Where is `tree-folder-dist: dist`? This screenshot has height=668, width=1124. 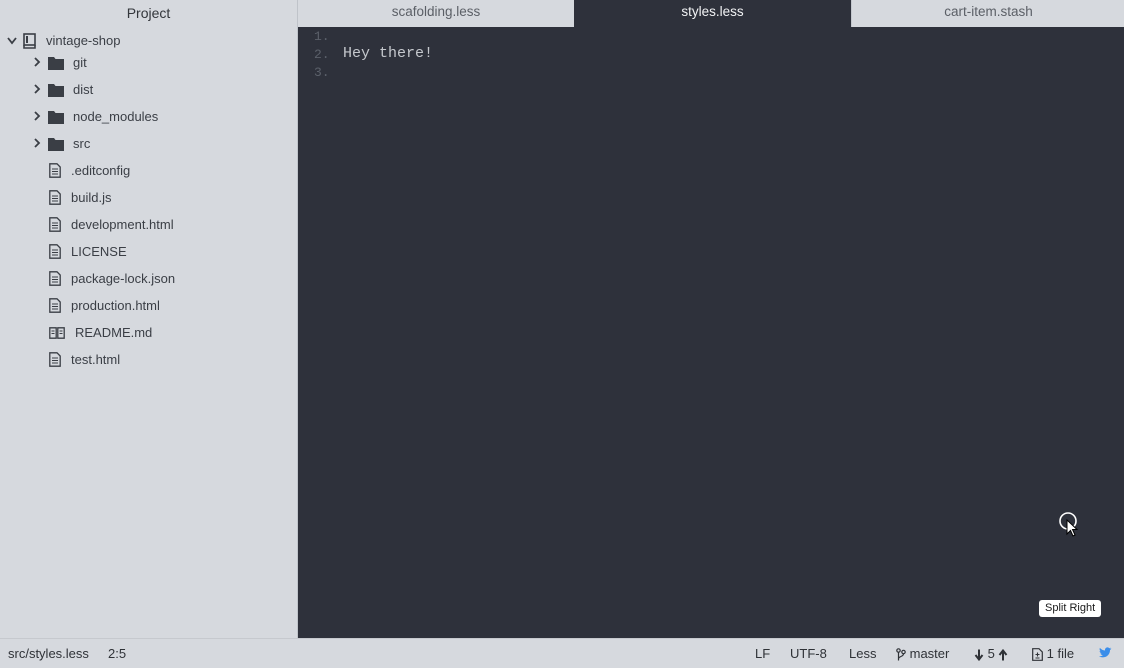
tree-folder-dist: dist is located at coordinates (148, 89).